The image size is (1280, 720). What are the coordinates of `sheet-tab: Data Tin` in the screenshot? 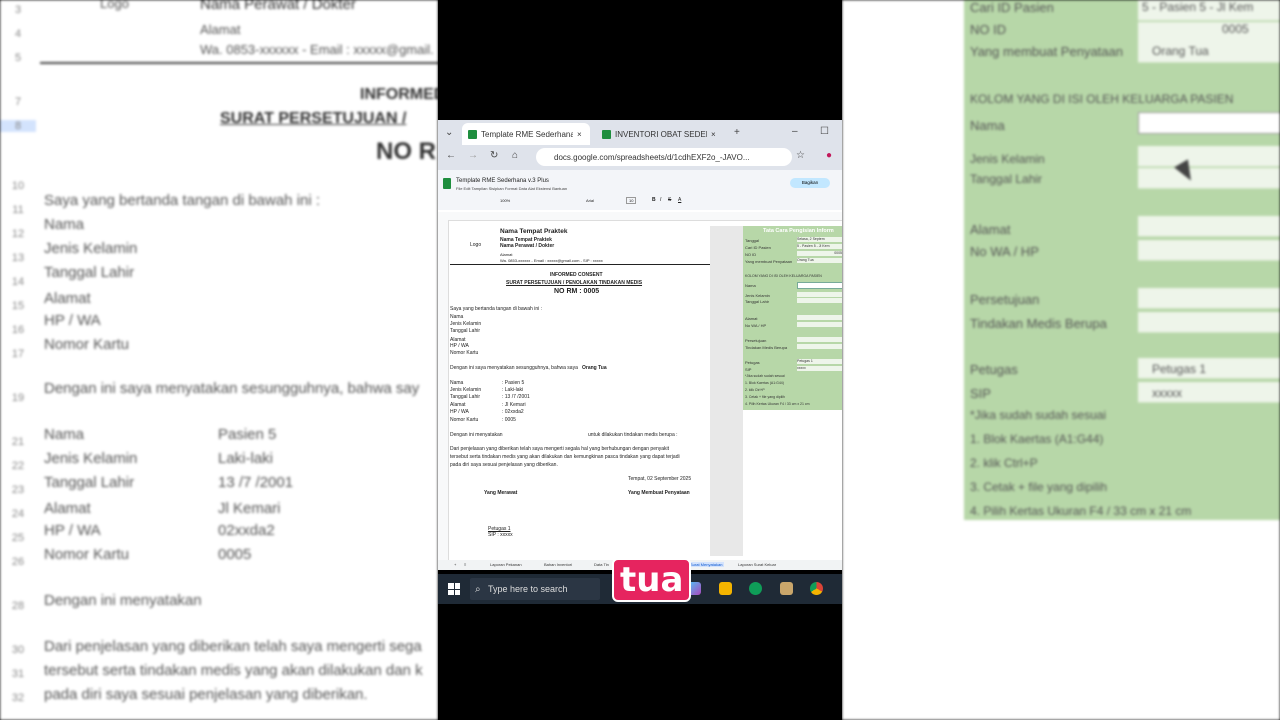 It's located at (601, 564).